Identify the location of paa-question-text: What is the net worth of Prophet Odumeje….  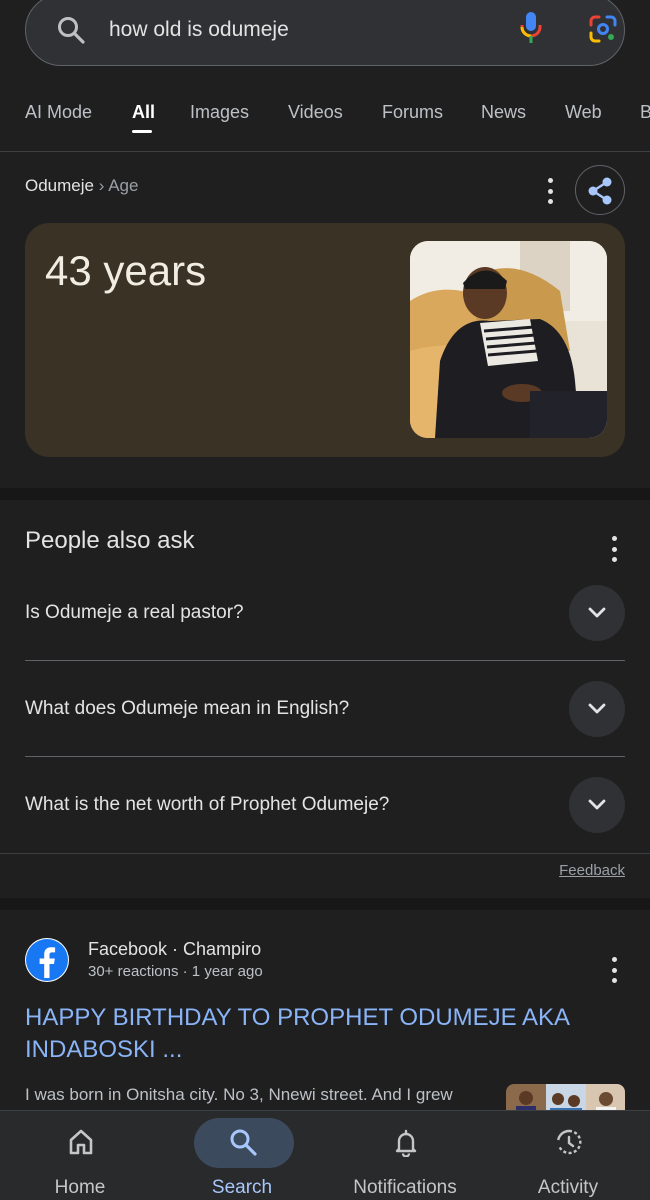
(207, 804).